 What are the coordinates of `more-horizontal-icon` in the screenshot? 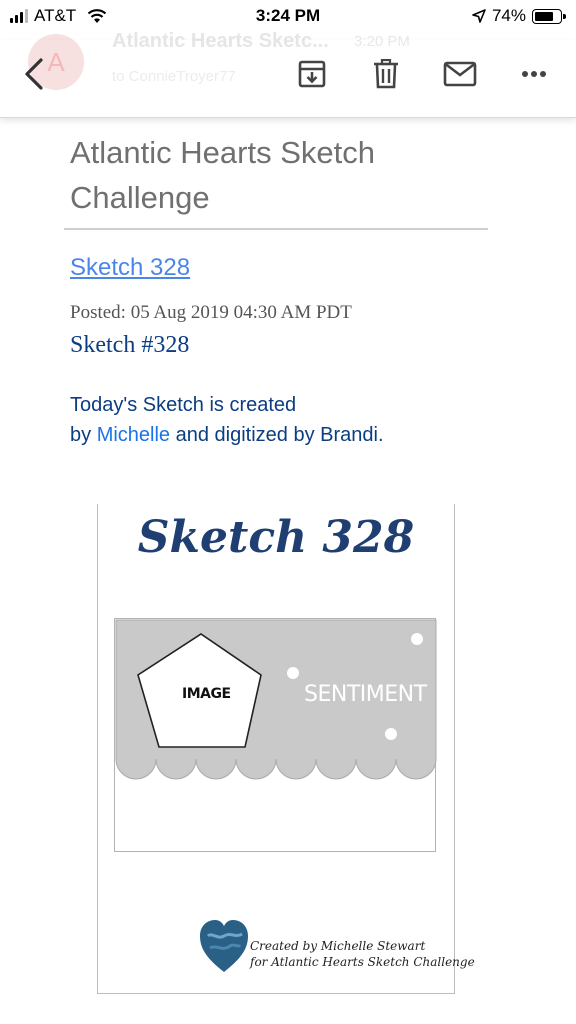 It's located at (534, 74).